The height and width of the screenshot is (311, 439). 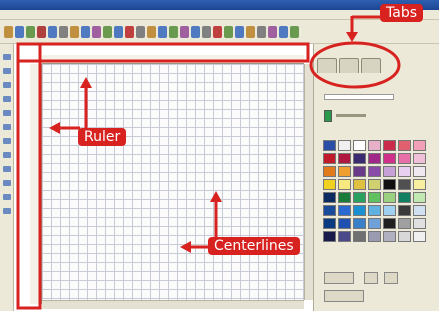 What do you see at coordinates (359, 97) in the screenshot?
I see `thread-chart-select` at bounding box center [359, 97].